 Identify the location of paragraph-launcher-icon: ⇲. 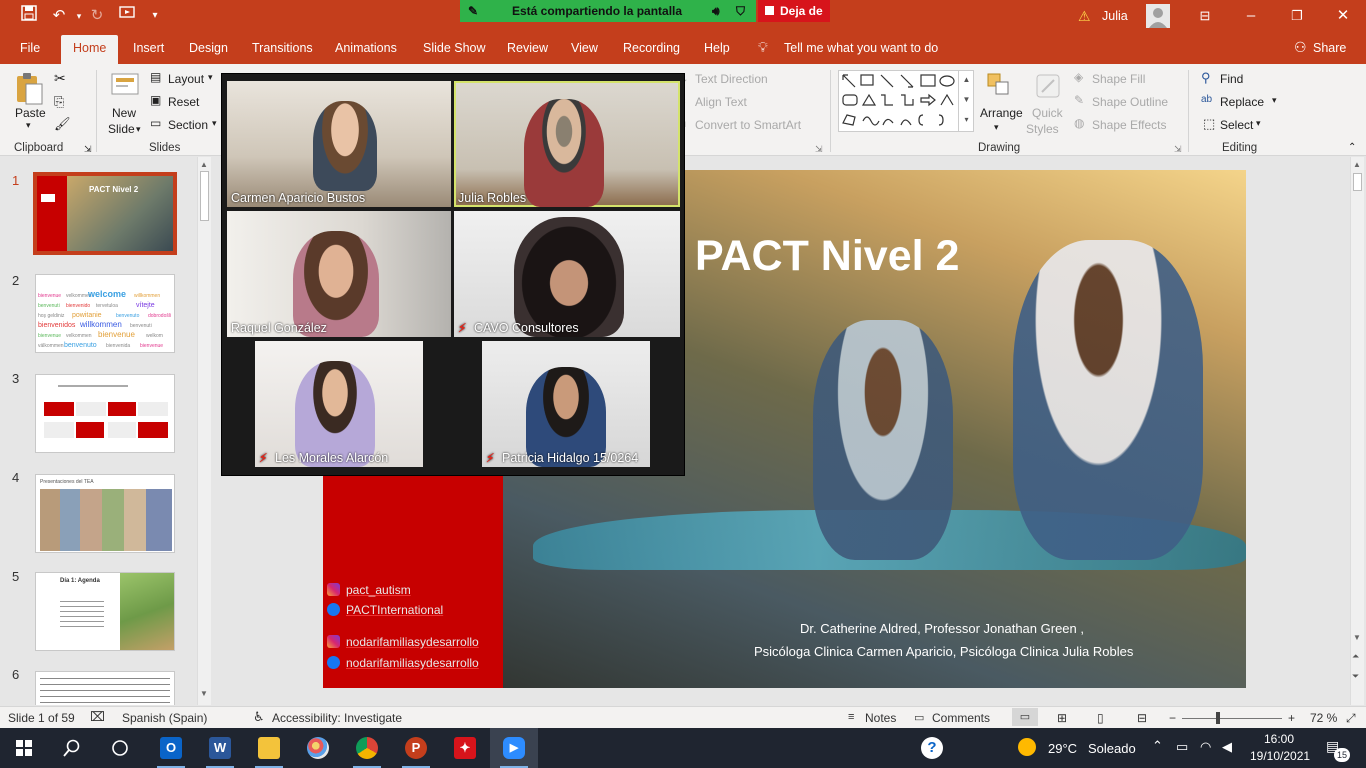
(819, 149).